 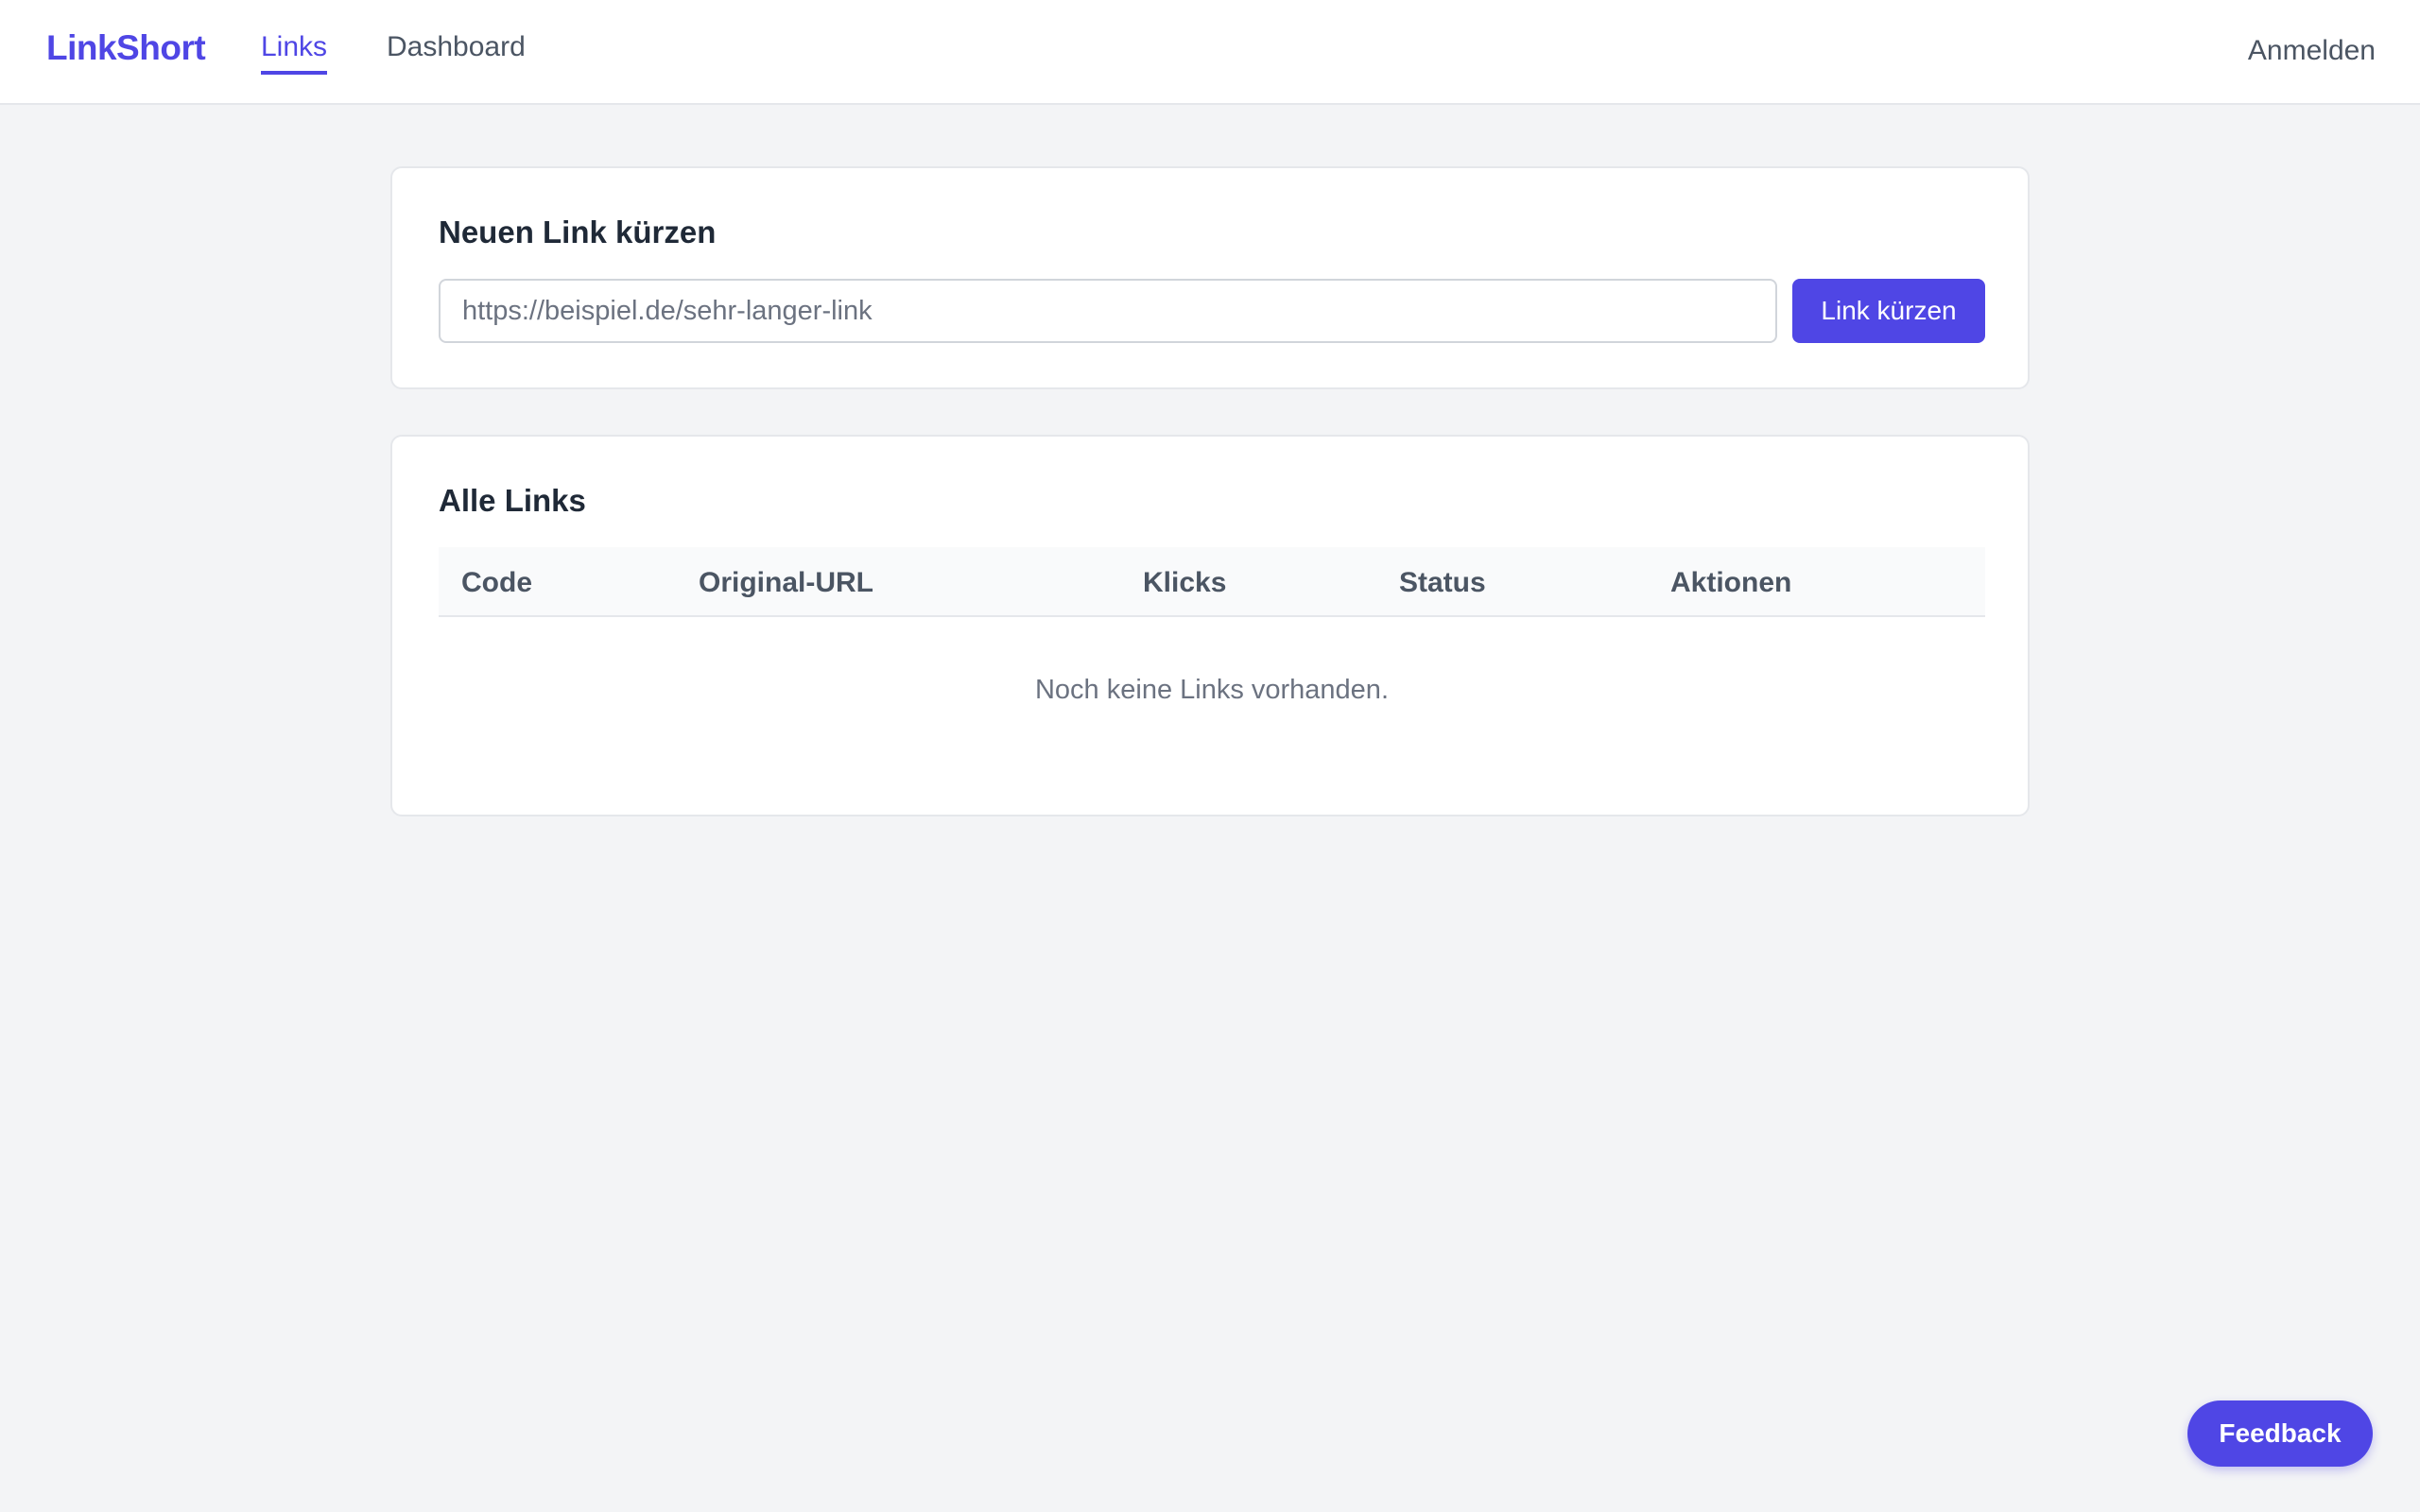 I want to click on feedback-button: Feedback, so click(x=2280, y=1433).